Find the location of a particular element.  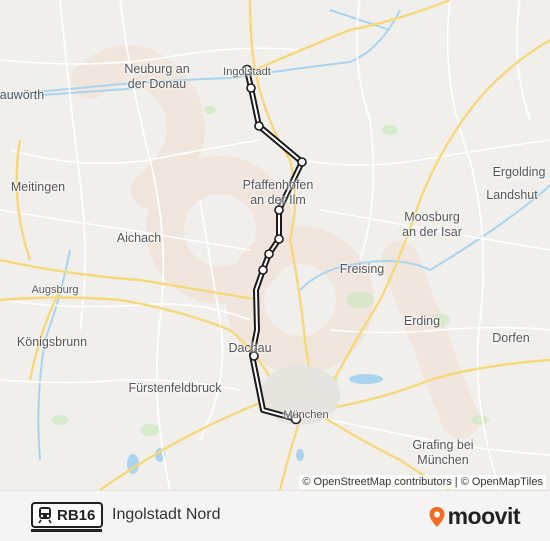

place-augsburg: Augsburg is located at coordinates (55, 290).